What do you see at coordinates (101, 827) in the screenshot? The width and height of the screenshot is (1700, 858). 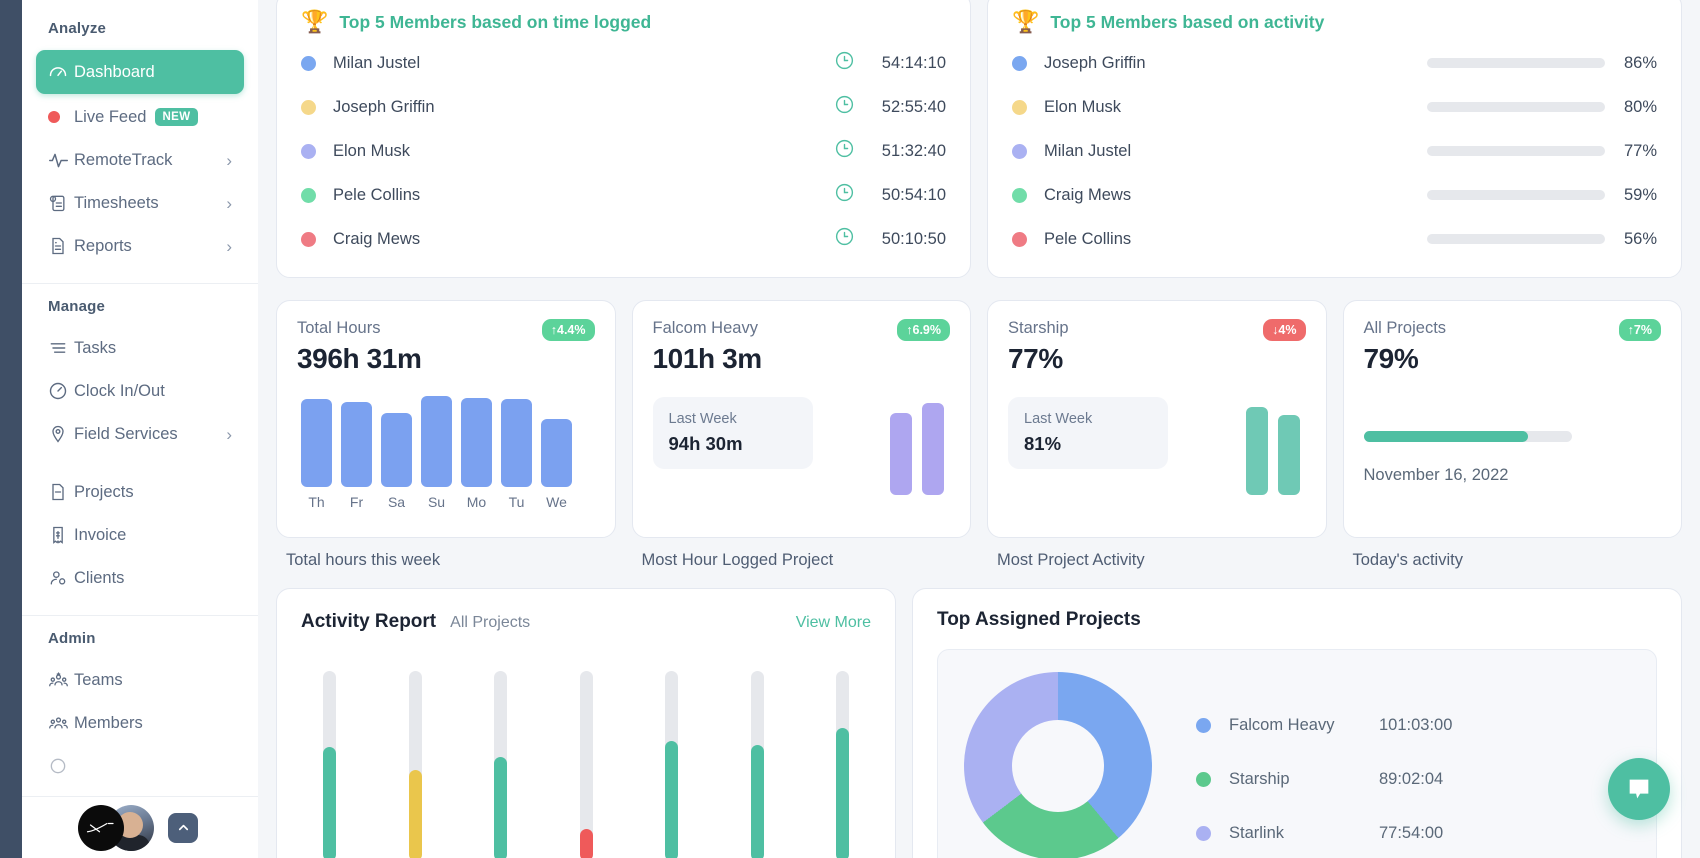 I see `avatar-spacex` at bounding box center [101, 827].